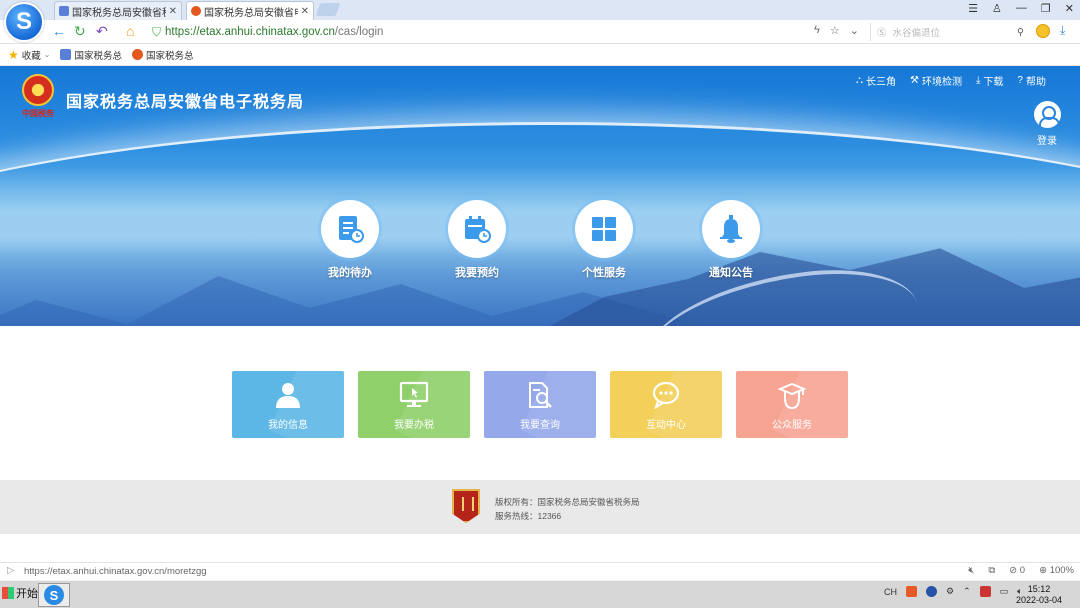 Image resolution: width=1080 pixels, height=608 pixels. What do you see at coordinates (8, 593) in the screenshot?
I see `windows-logo-icon` at bounding box center [8, 593].